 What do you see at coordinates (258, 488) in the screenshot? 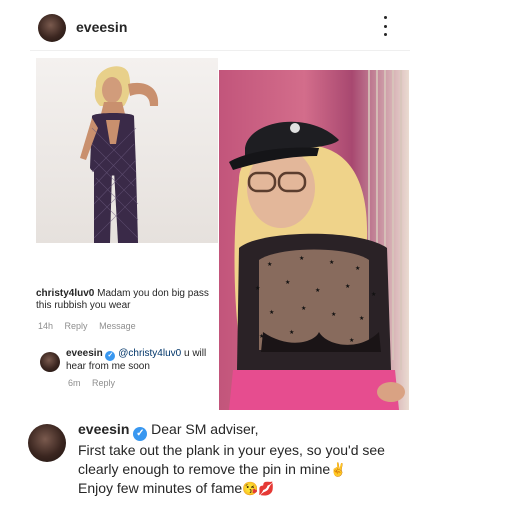
I see `kiss-emoji: 😘💋` at bounding box center [258, 488].